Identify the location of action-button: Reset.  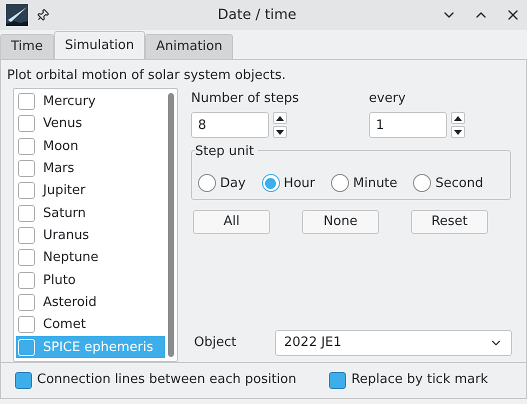
(449, 222).